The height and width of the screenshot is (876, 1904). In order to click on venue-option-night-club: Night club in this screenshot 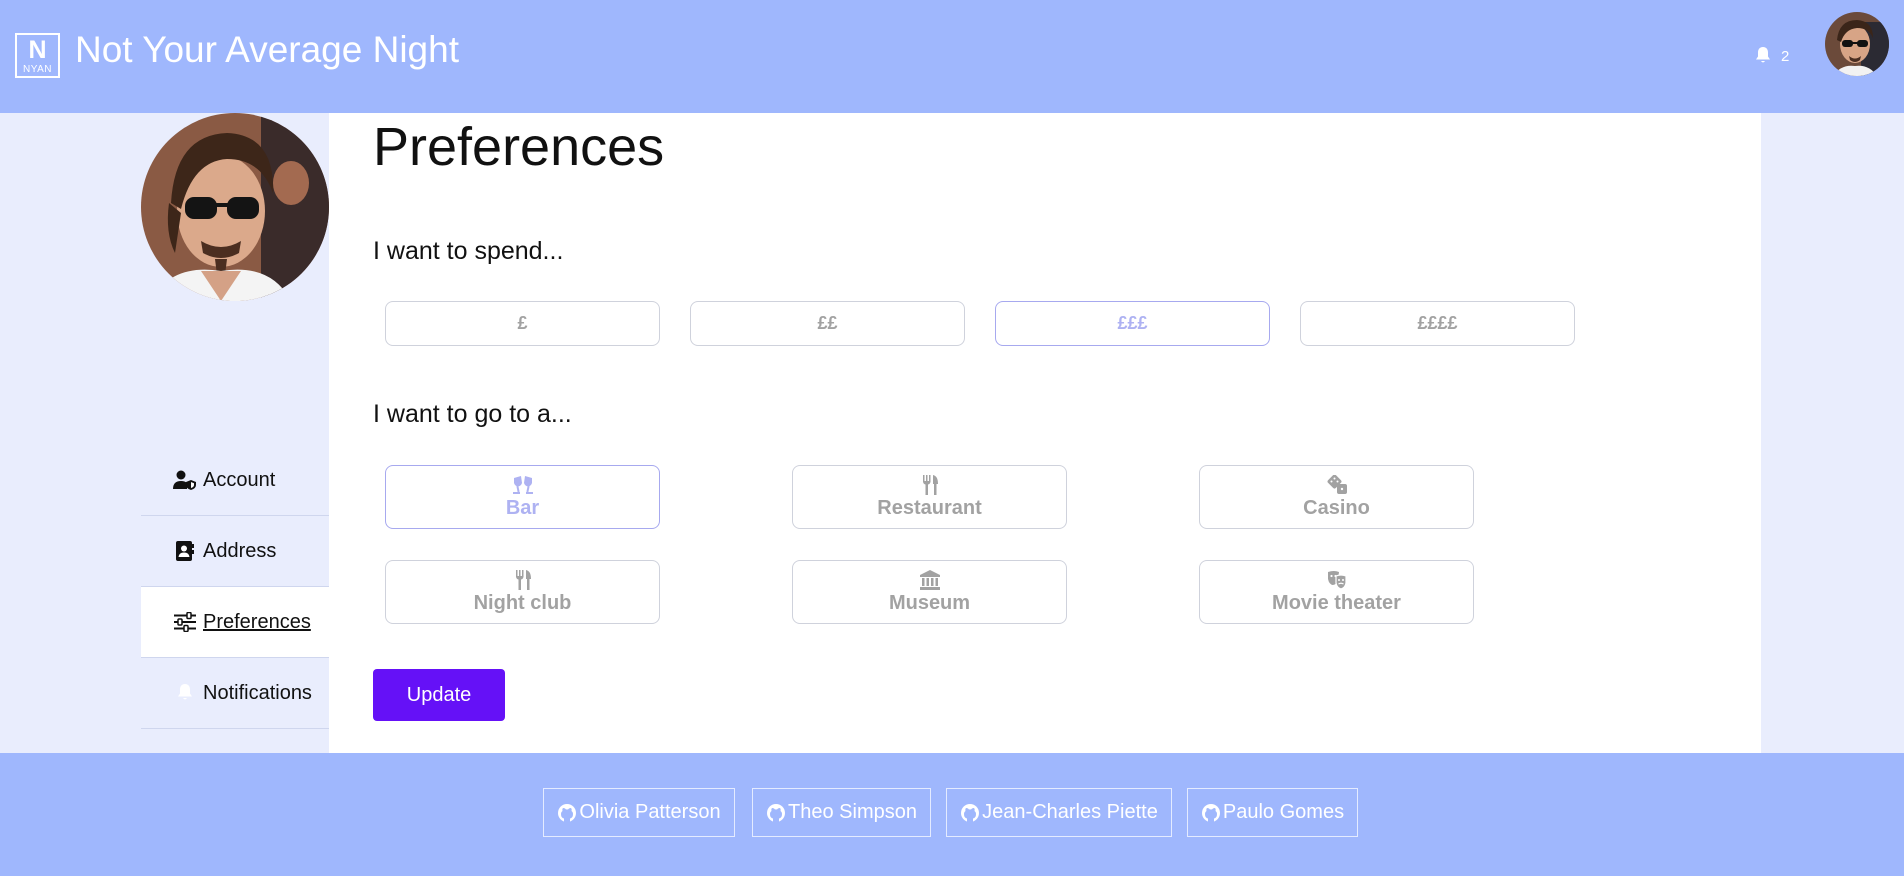, I will do `click(522, 592)`.